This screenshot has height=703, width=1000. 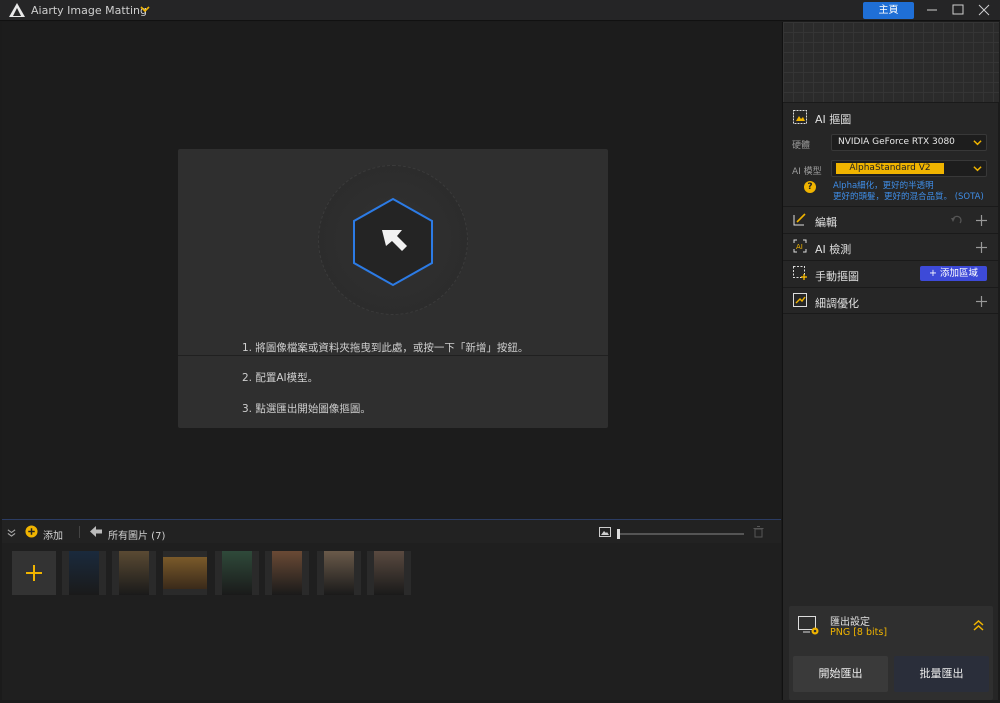 I want to click on refine-section: 細調優化, so click(x=891, y=300).